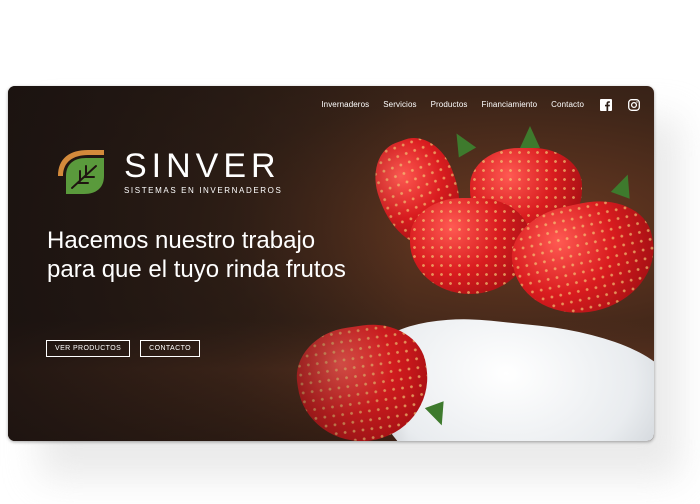 The height and width of the screenshot is (504, 700). What do you see at coordinates (567, 104) in the screenshot?
I see `nav-item-contacto: Contacto` at bounding box center [567, 104].